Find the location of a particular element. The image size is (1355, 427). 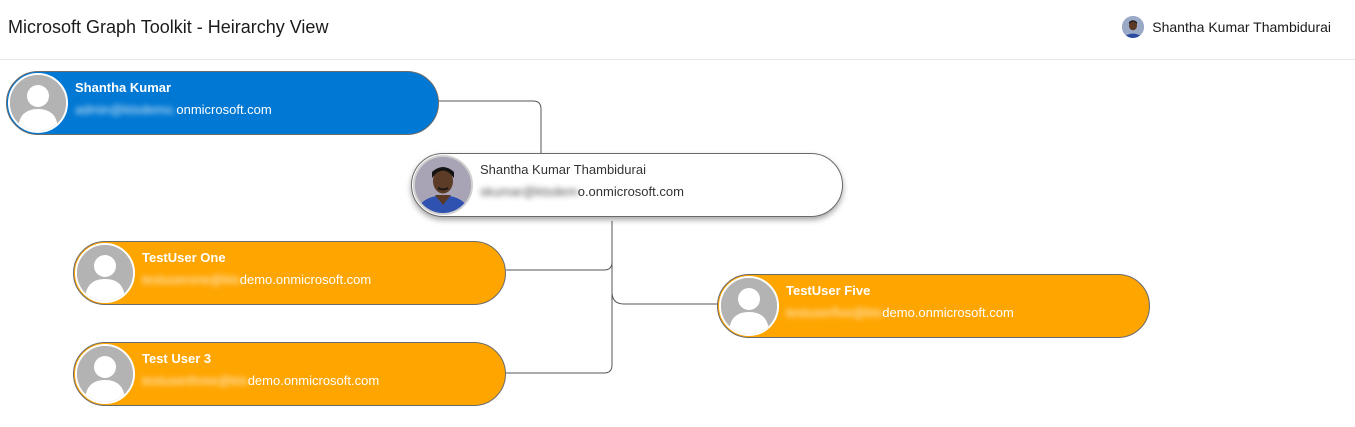

person-email: testuserfive@ktsdemo.onmicrosoft.com is located at coordinates (900, 313).